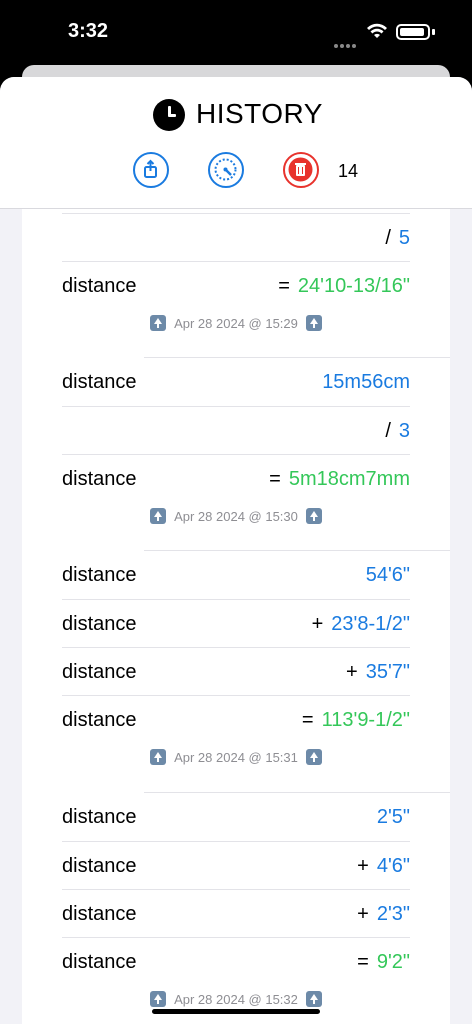 This screenshot has width=472, height=1024. I want to click on row-value: 2'3", so click(393, 914).